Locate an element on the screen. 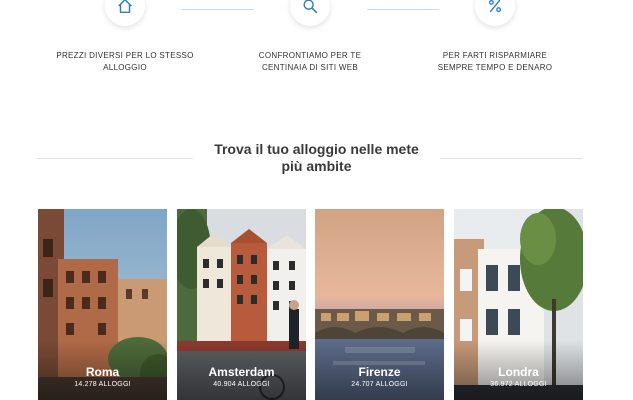 The width and height of the screenshot is (633, 400). destination-card-londra: Londra 36.972 ALLOGGI is located at coordinates (518, 304).